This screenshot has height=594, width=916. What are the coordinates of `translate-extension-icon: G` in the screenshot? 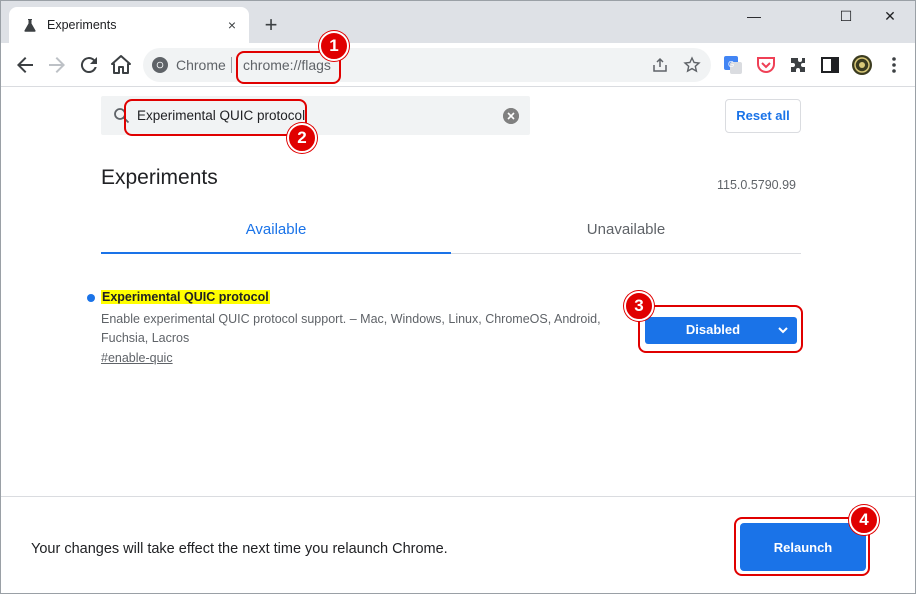 It's located at (733, 65).